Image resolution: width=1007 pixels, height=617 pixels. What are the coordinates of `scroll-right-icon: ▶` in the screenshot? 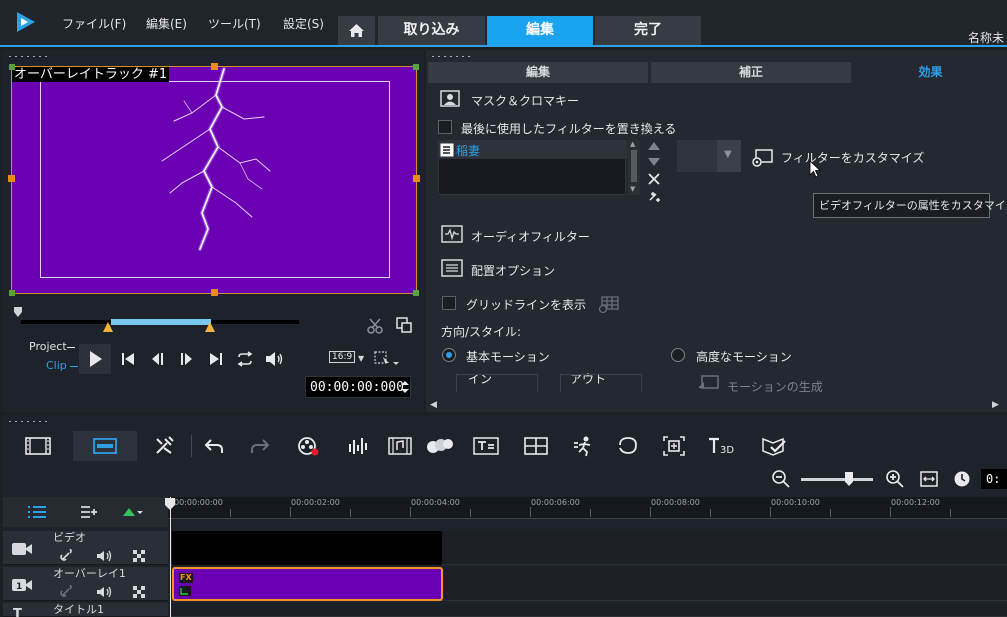 It's located at (995, 405).